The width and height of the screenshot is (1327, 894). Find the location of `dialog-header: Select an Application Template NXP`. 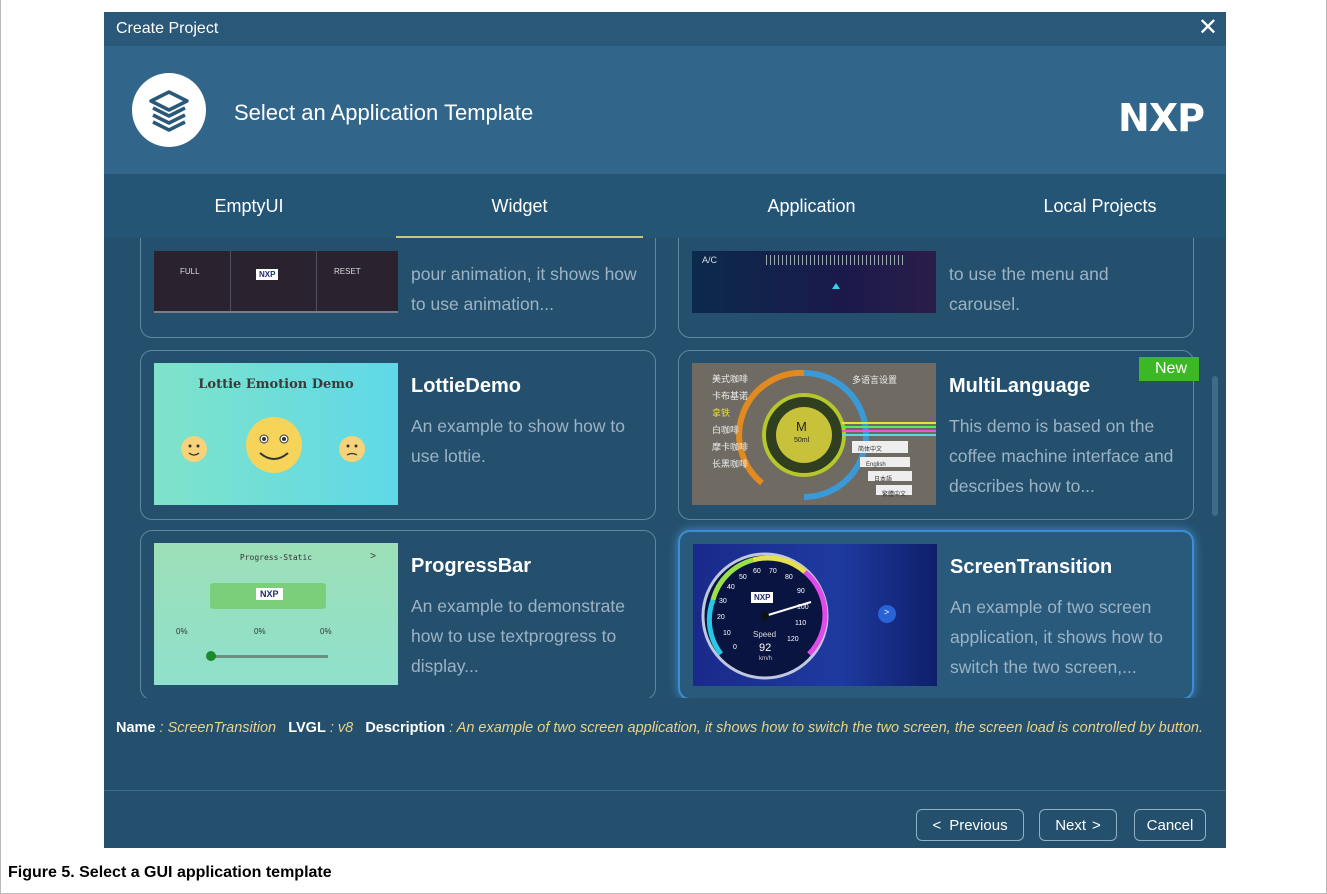

dialog-header: Select an Application Template NXP is located at coordinates (665, 110).